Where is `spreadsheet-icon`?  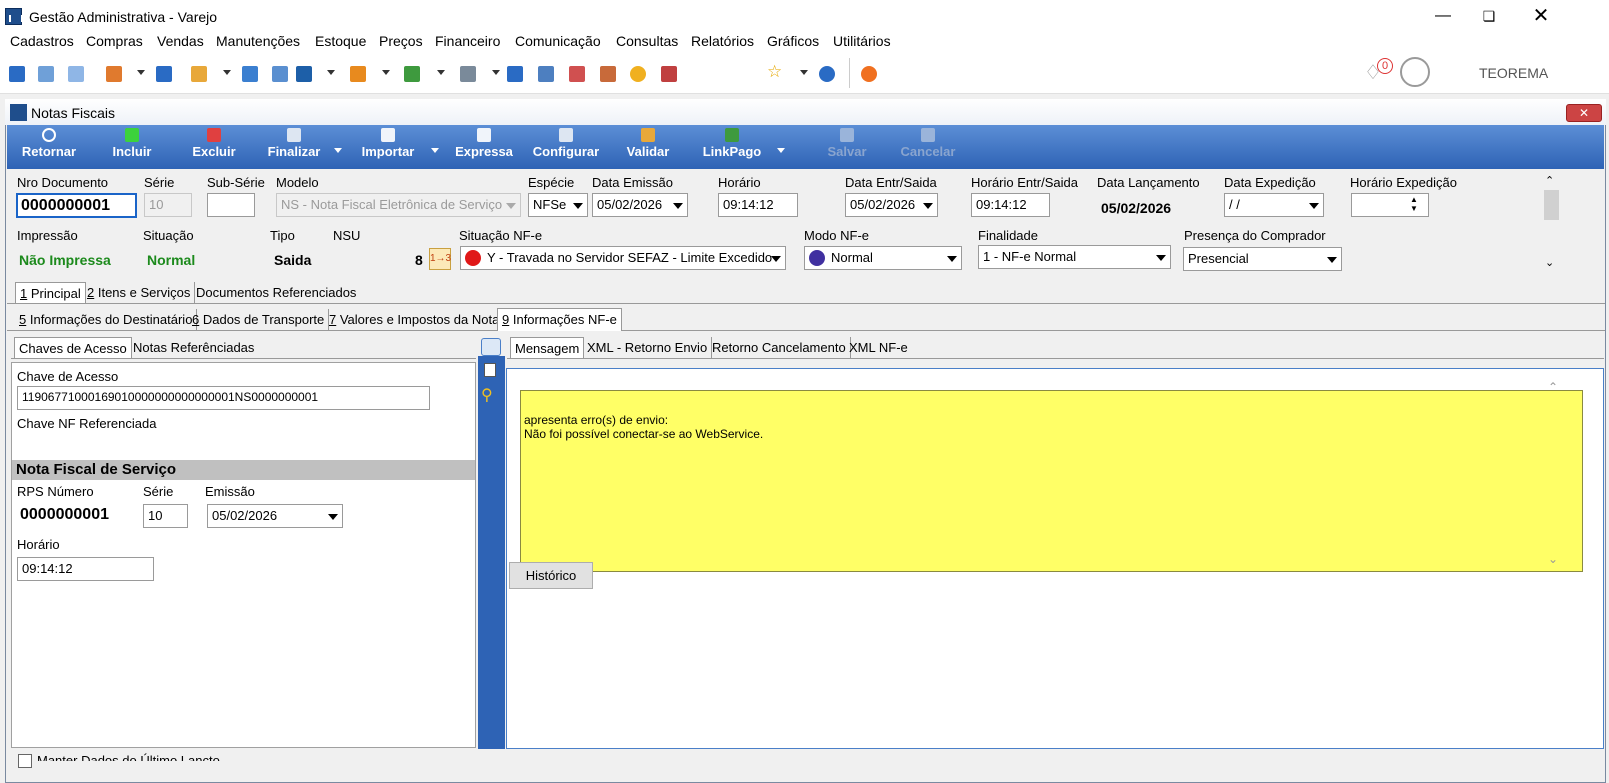 spreadsheet-icon is located at coordinates (515, 74).